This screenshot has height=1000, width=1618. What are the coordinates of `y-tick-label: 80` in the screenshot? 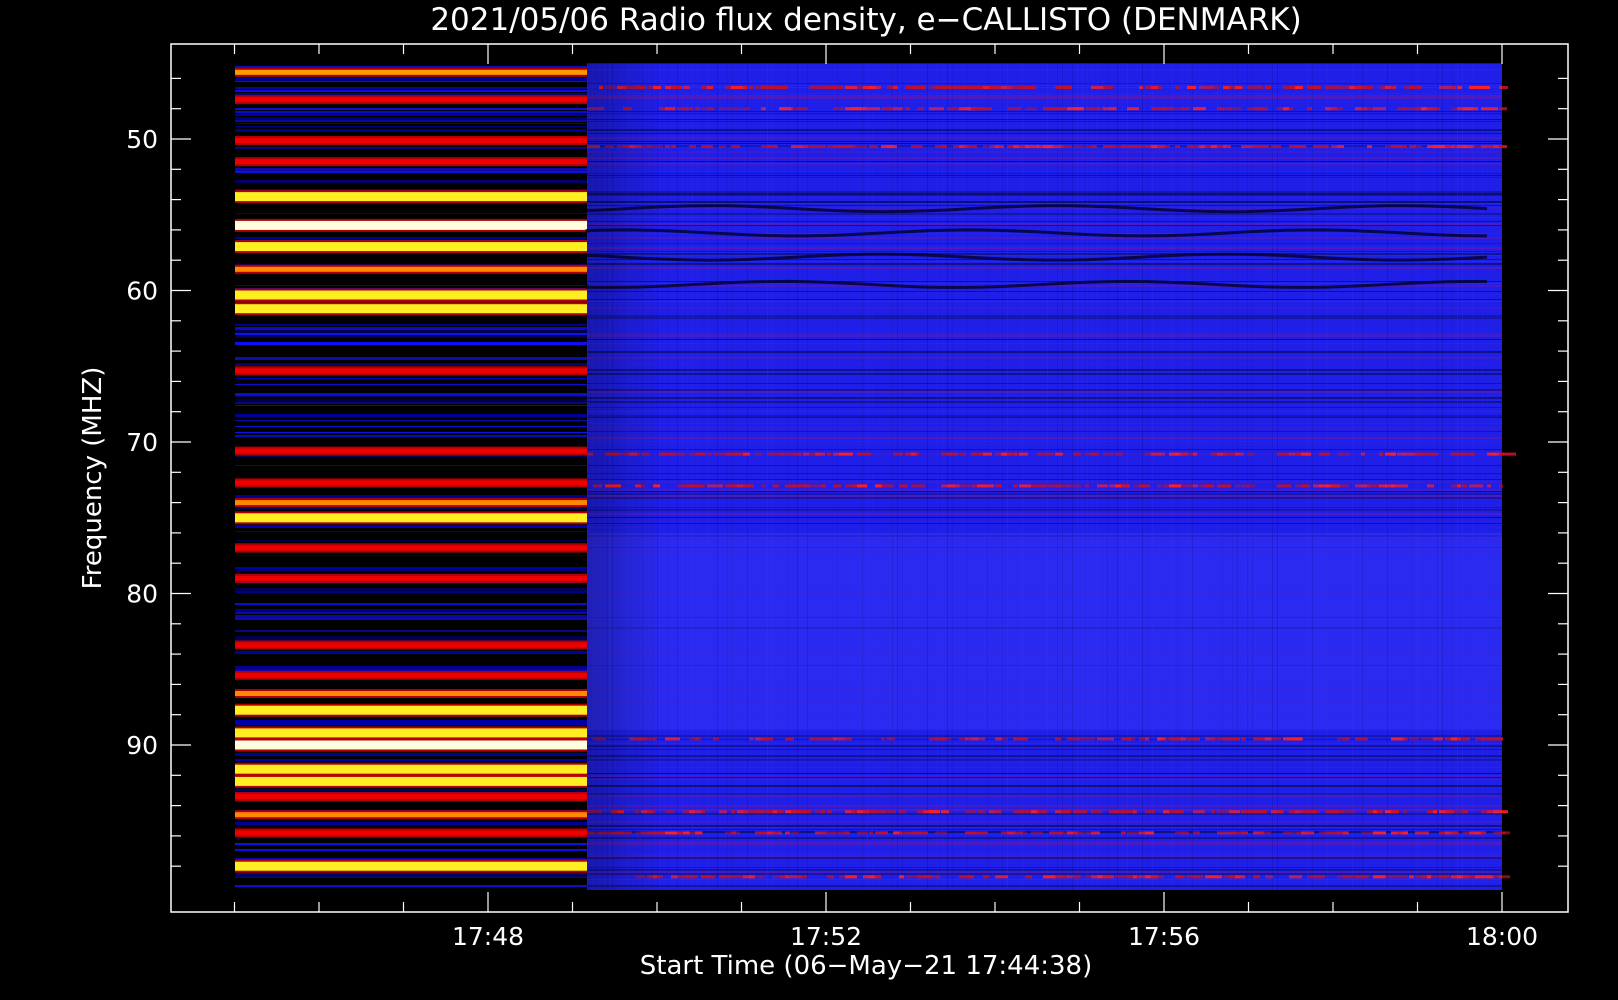 It's located at (142, 594).